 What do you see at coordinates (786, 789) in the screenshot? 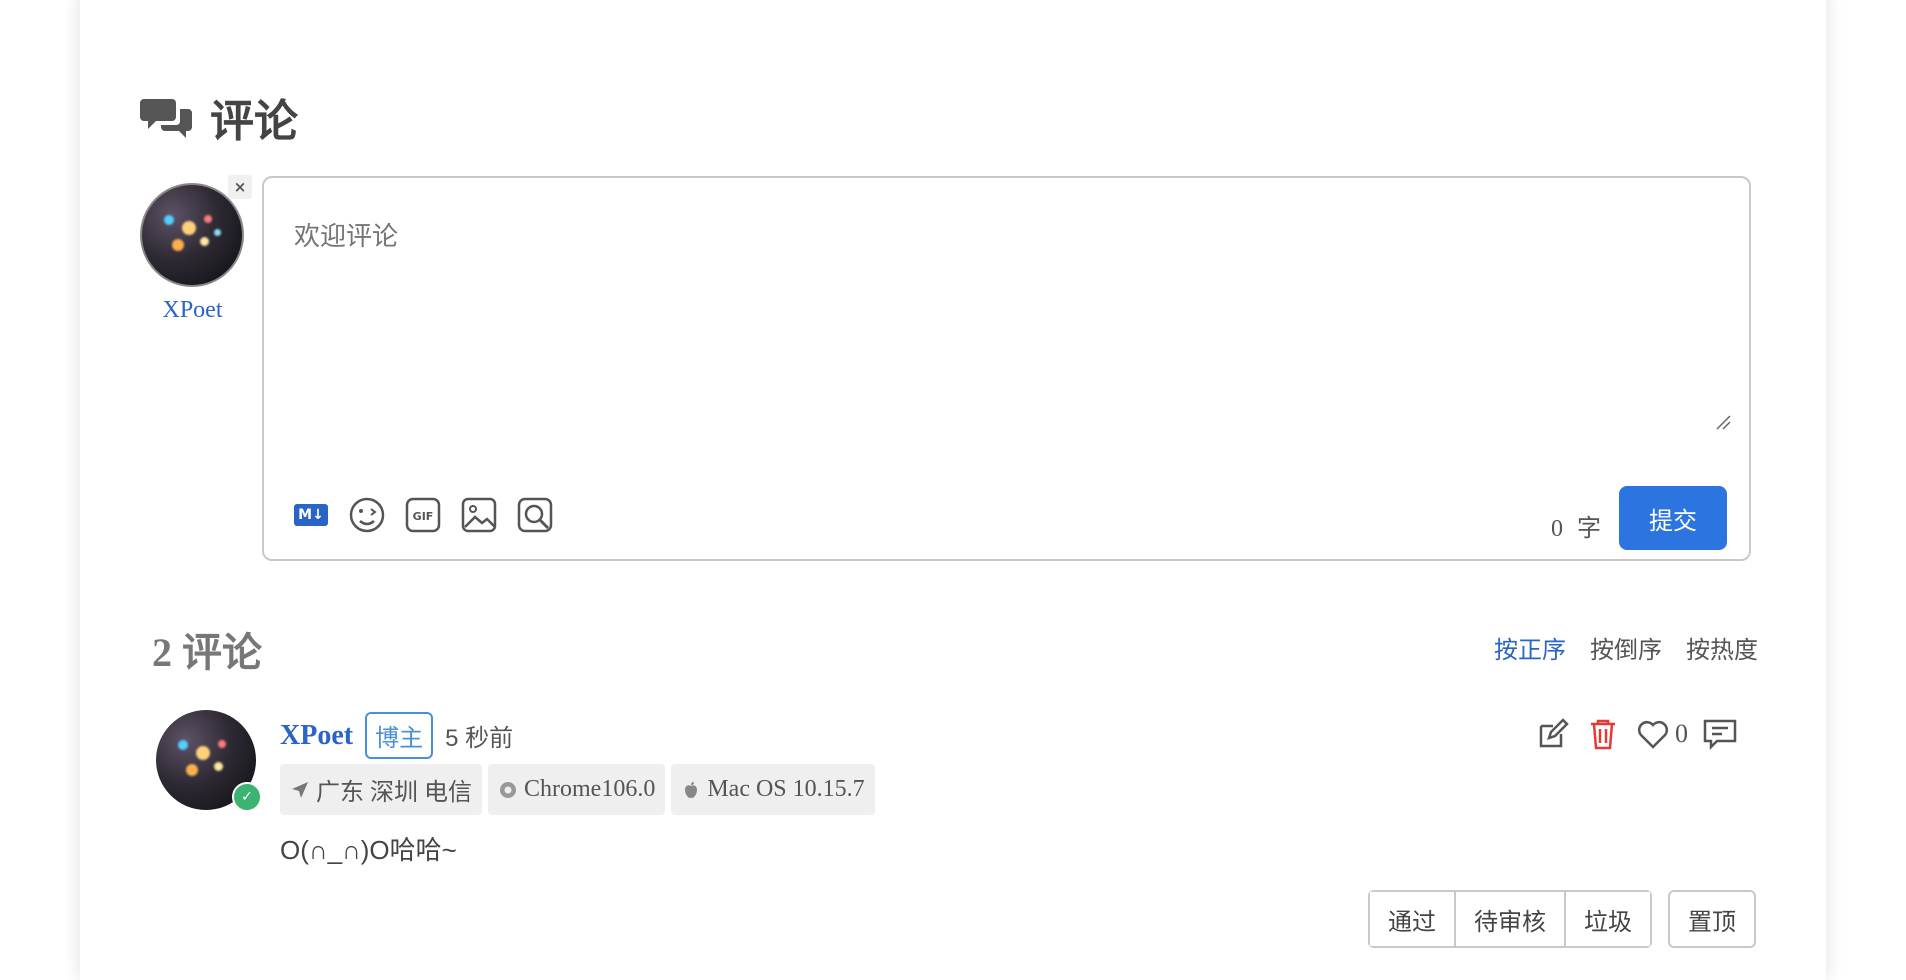
I see `os-text: Mac OS 10.15.7` at bounding box center [786, 789].